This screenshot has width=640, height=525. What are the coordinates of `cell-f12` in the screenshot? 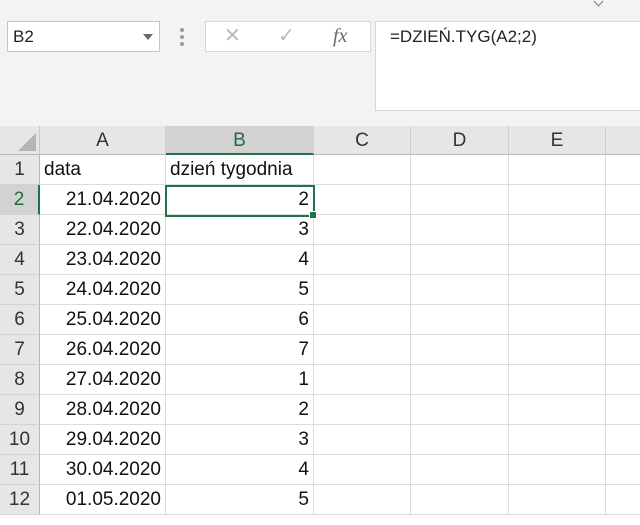 It's located at (623, 500).